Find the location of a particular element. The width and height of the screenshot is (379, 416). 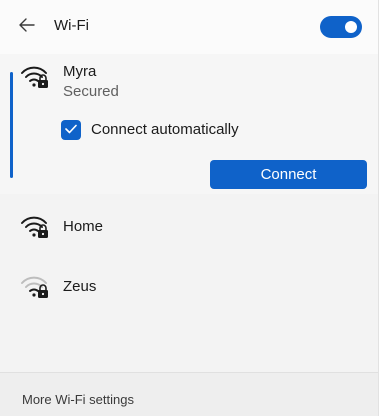

network-name-myra: Myra is located at coordinates (80, 71).